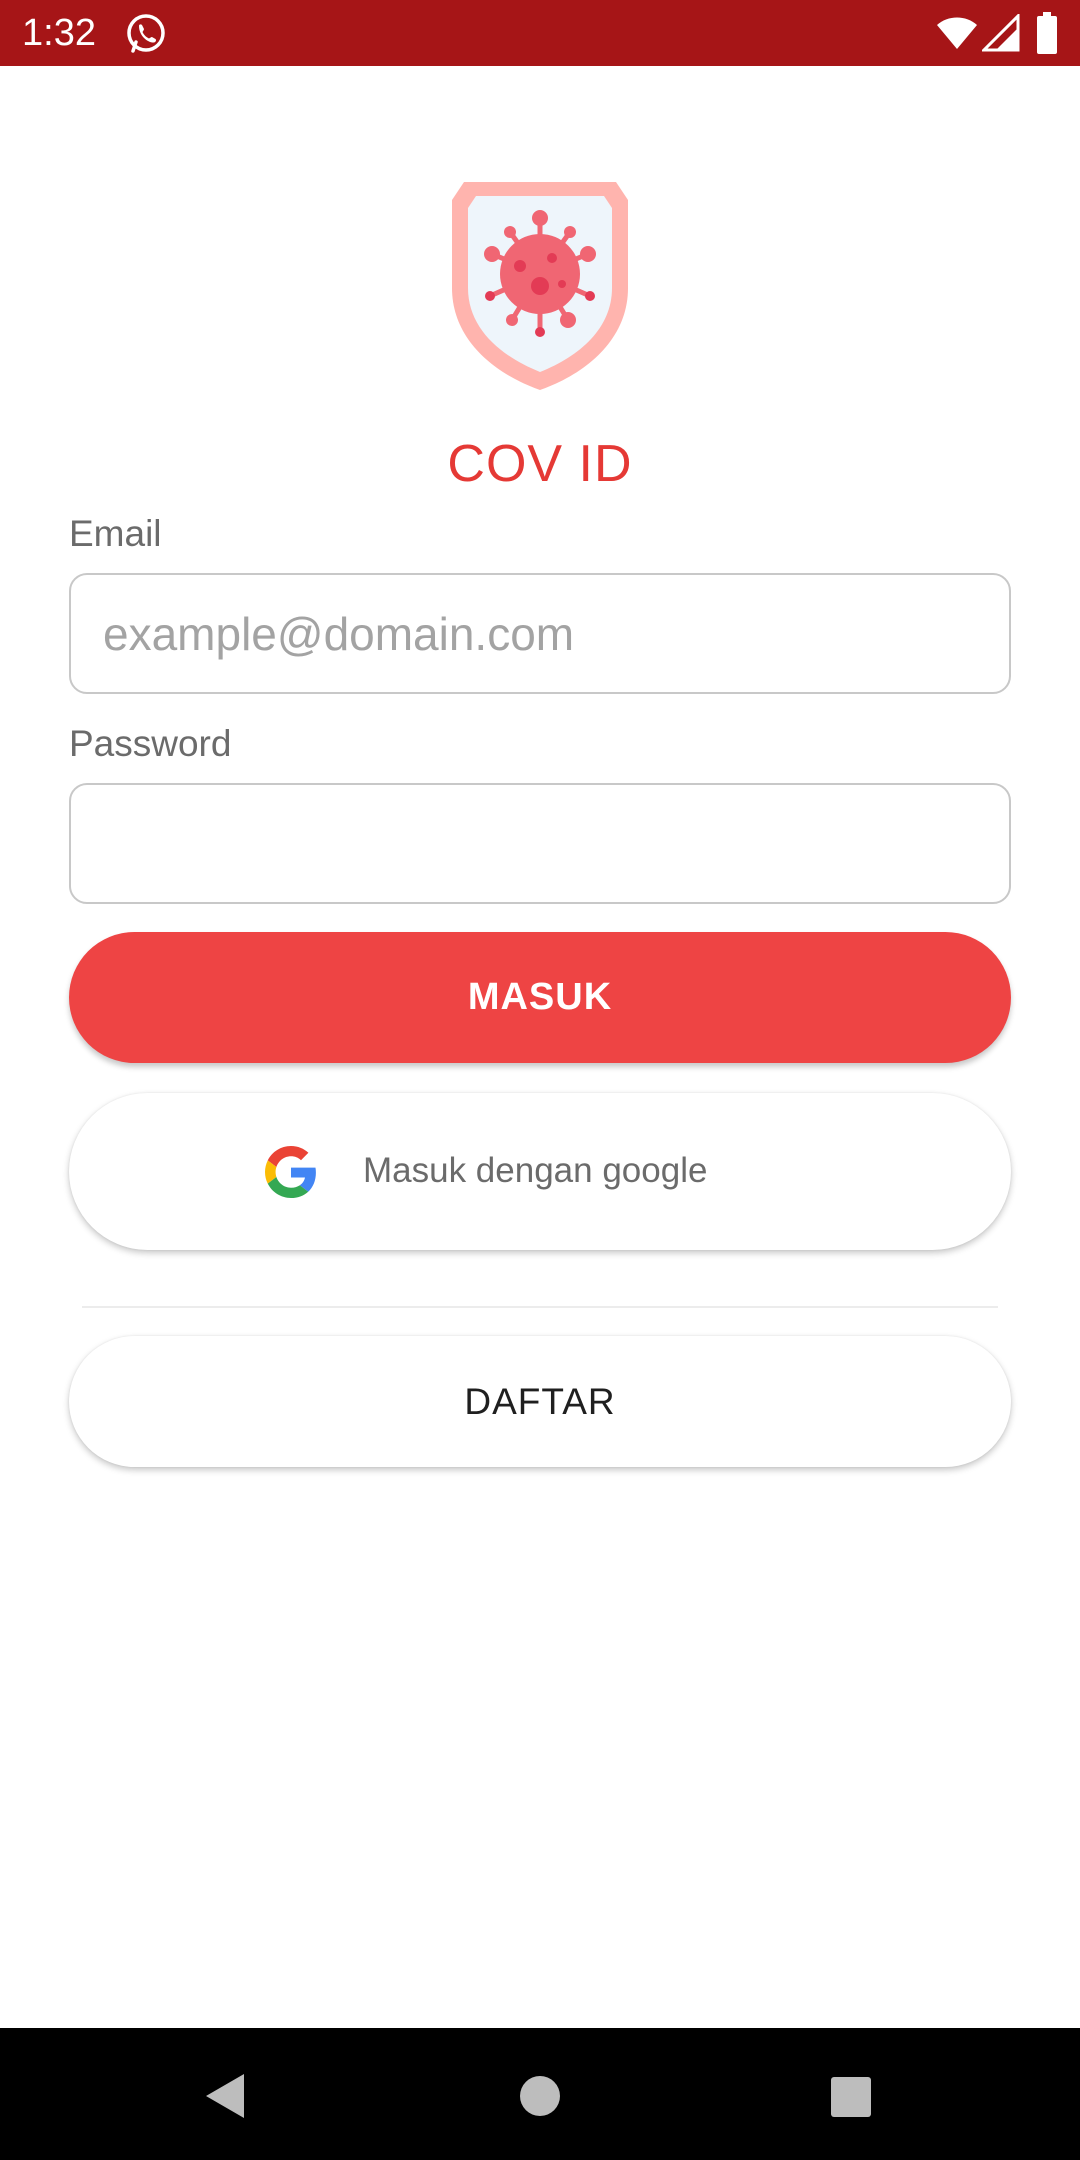 Image resolution: width=1080 pixels, height=2160 pixels. I want to click on password-field, so click(540, 843).